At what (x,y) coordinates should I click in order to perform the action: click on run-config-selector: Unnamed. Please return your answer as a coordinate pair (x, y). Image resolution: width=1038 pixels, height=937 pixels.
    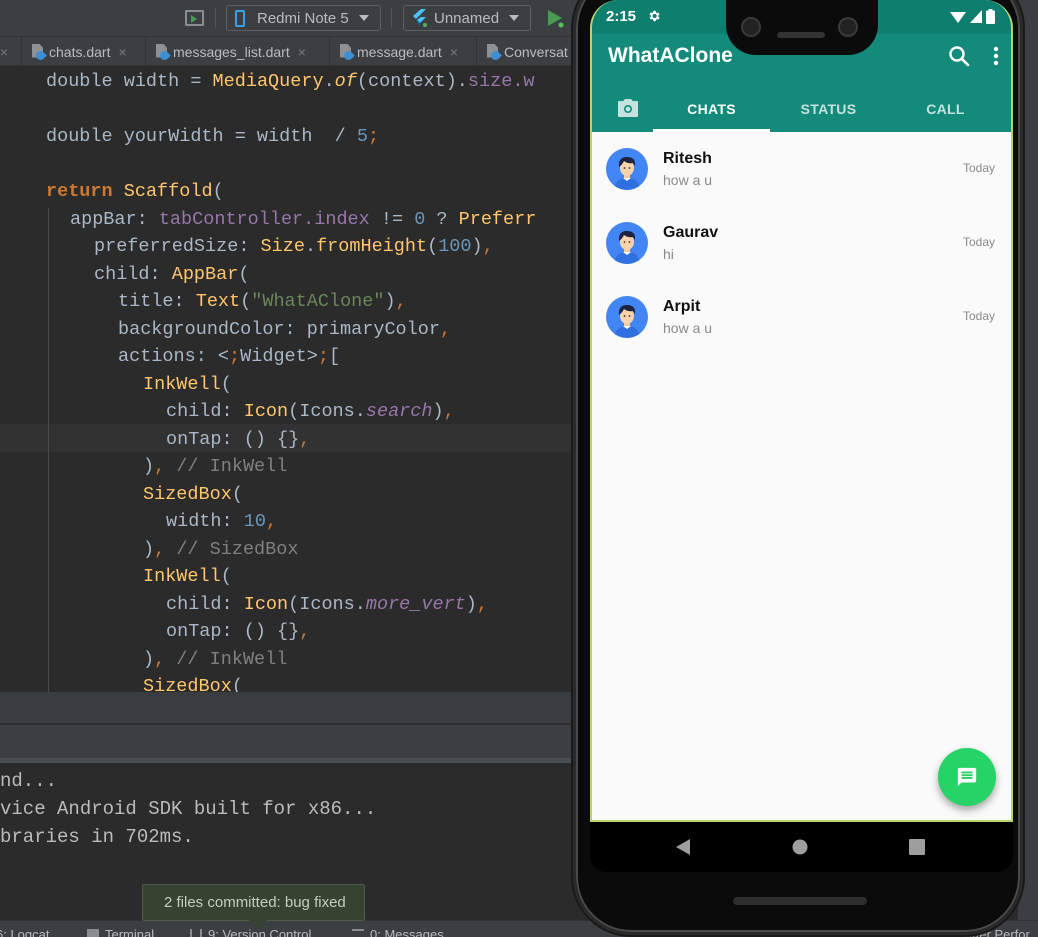
    Looking at the image, I should click on (467, 18).